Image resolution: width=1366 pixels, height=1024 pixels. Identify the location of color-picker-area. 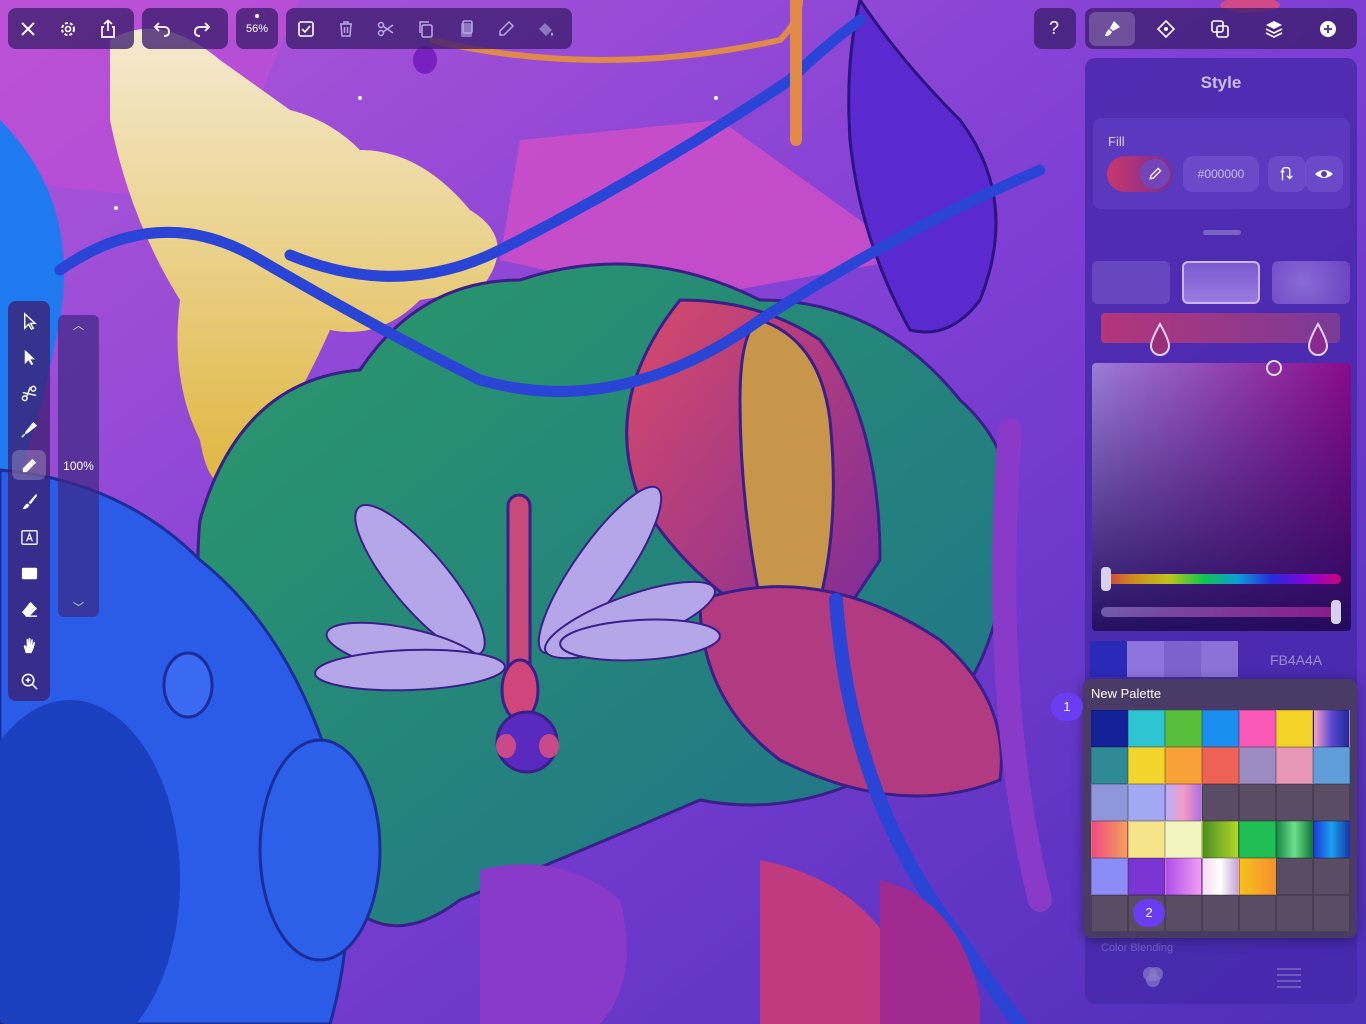
(1221, 497).